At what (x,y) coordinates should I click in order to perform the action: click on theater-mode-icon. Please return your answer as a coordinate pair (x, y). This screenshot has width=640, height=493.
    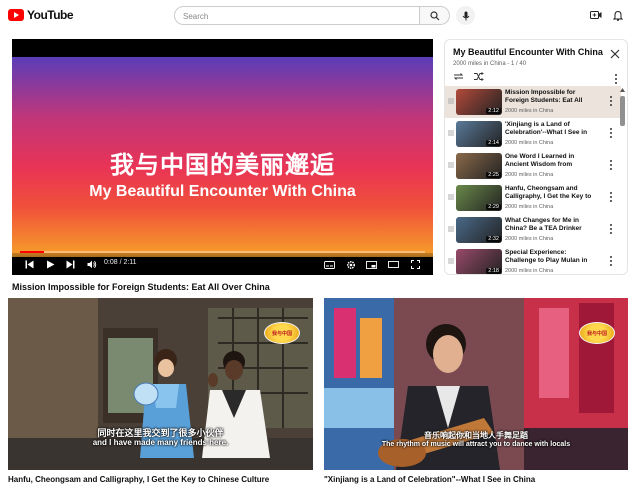
    Looking at the image, I should click on (393, 264).